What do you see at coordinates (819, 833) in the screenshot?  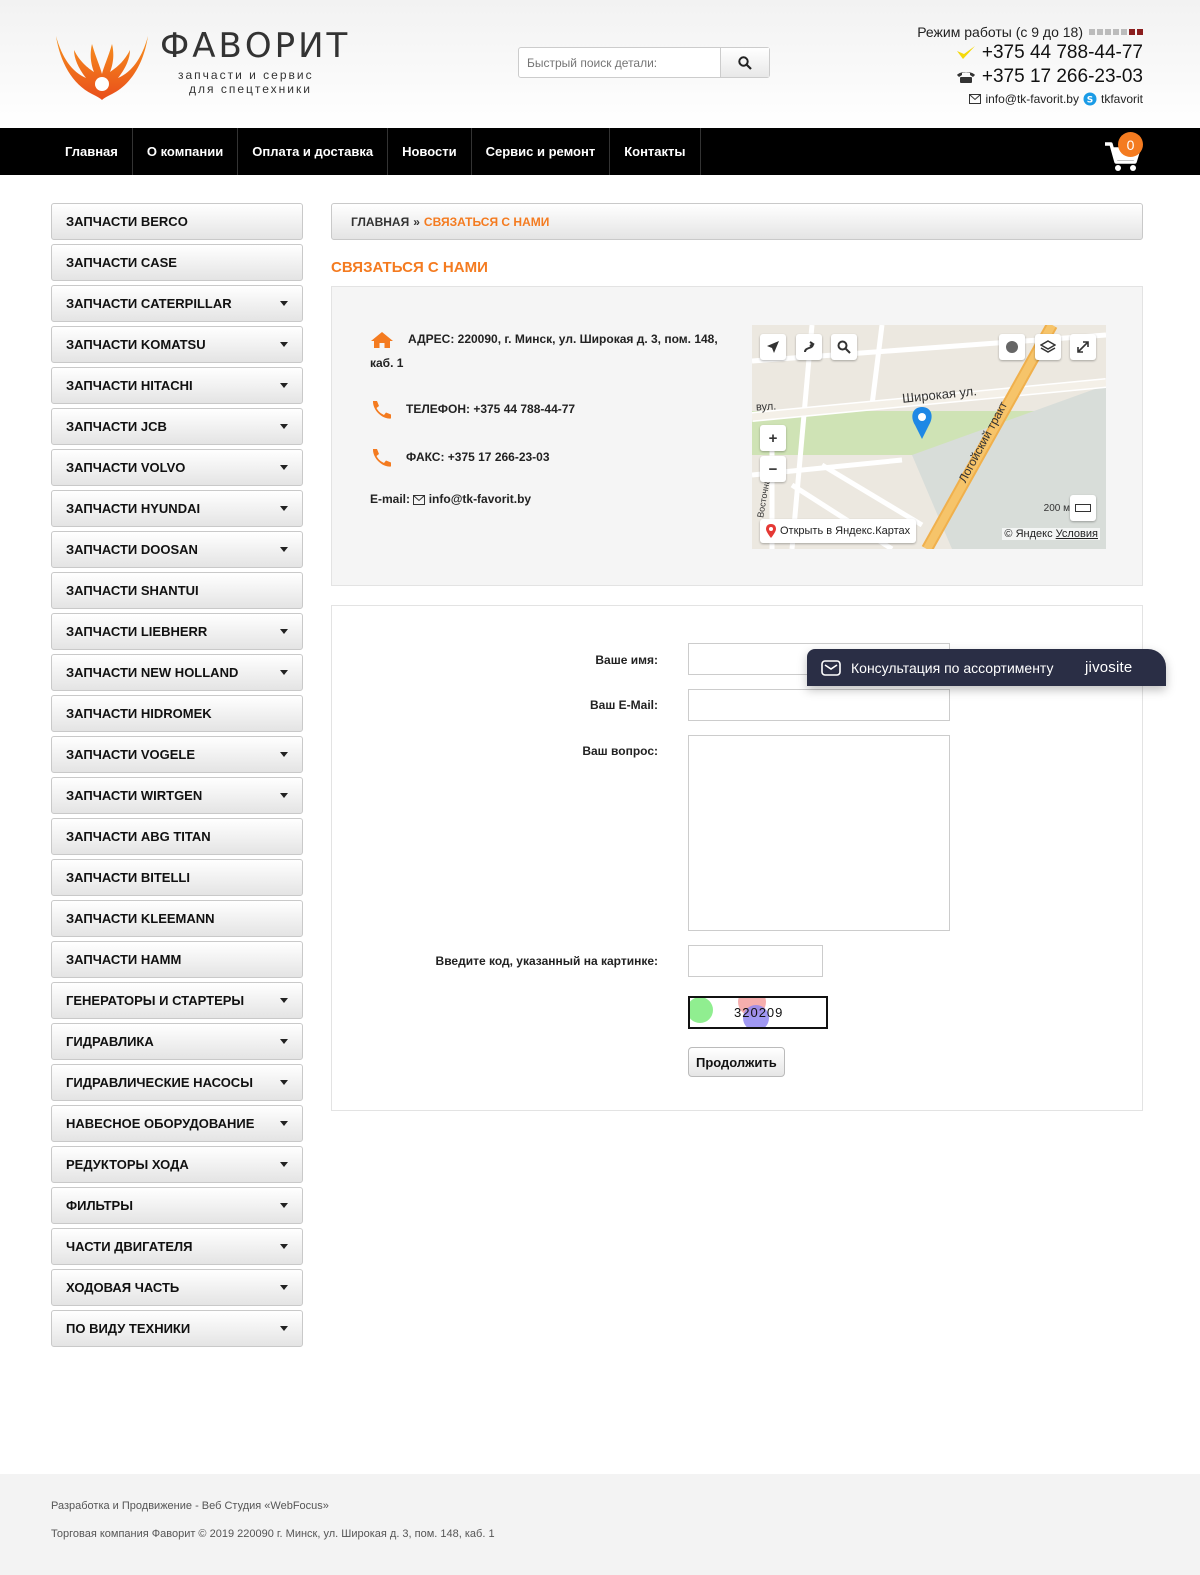 I see `question-textarea` at bounding box center [819, 833].